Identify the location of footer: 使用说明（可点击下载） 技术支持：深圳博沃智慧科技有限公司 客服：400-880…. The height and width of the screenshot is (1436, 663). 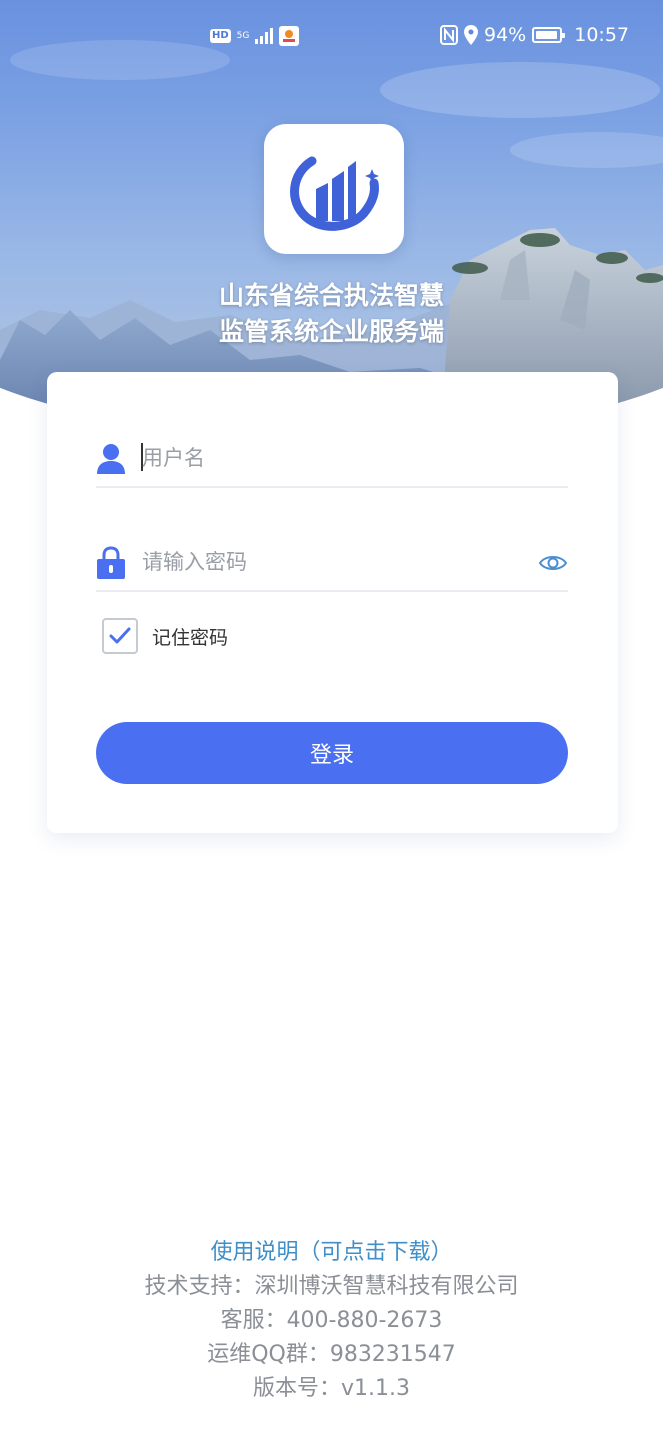
(331, 1321).